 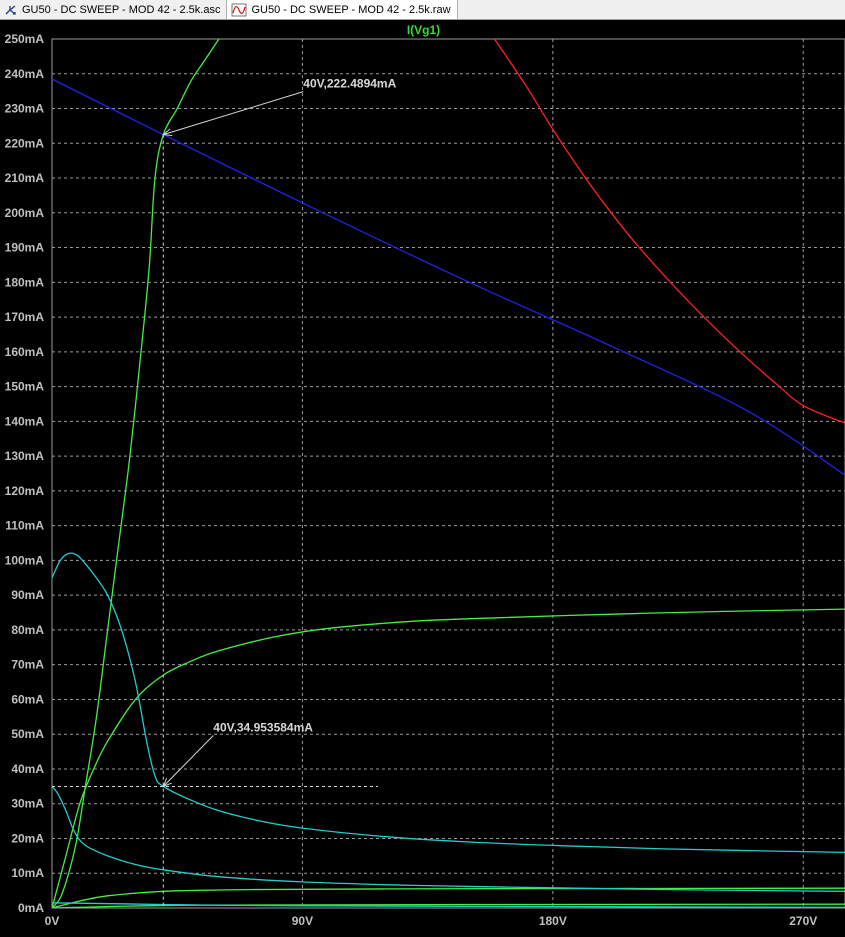 What do you see at coordinates (25, 491) in the screenshot?
I see `y-tick-label: 120mA` at bounding box center [25, 491].